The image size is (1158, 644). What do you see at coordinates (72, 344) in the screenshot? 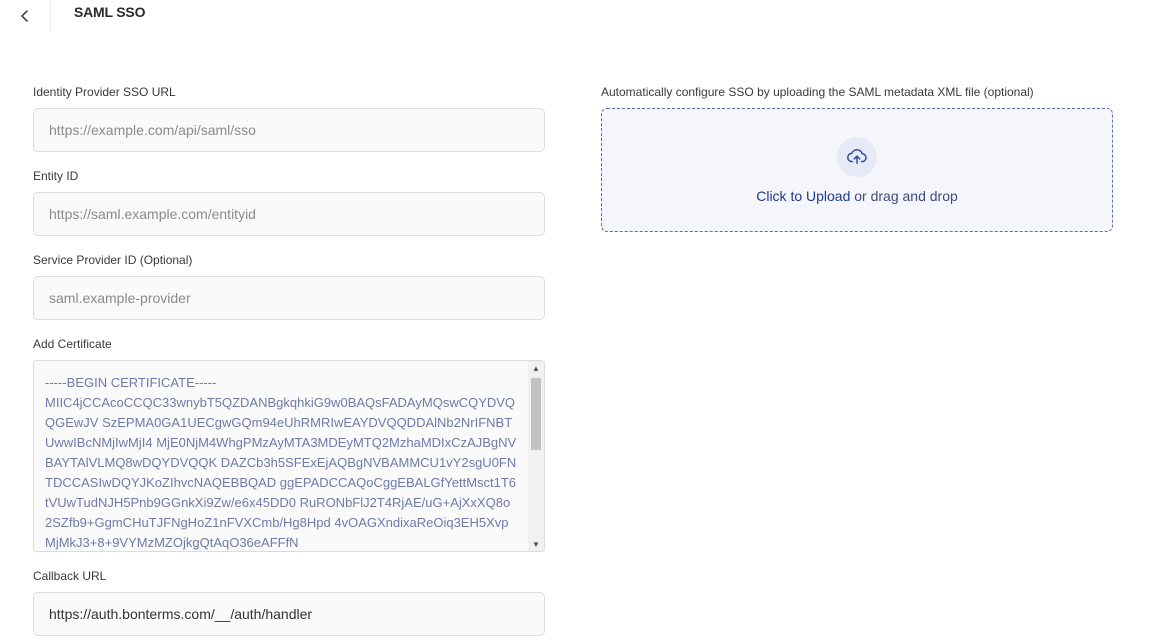
I see `certificate-label: Add Certificate` at bounding box center [72, 344].